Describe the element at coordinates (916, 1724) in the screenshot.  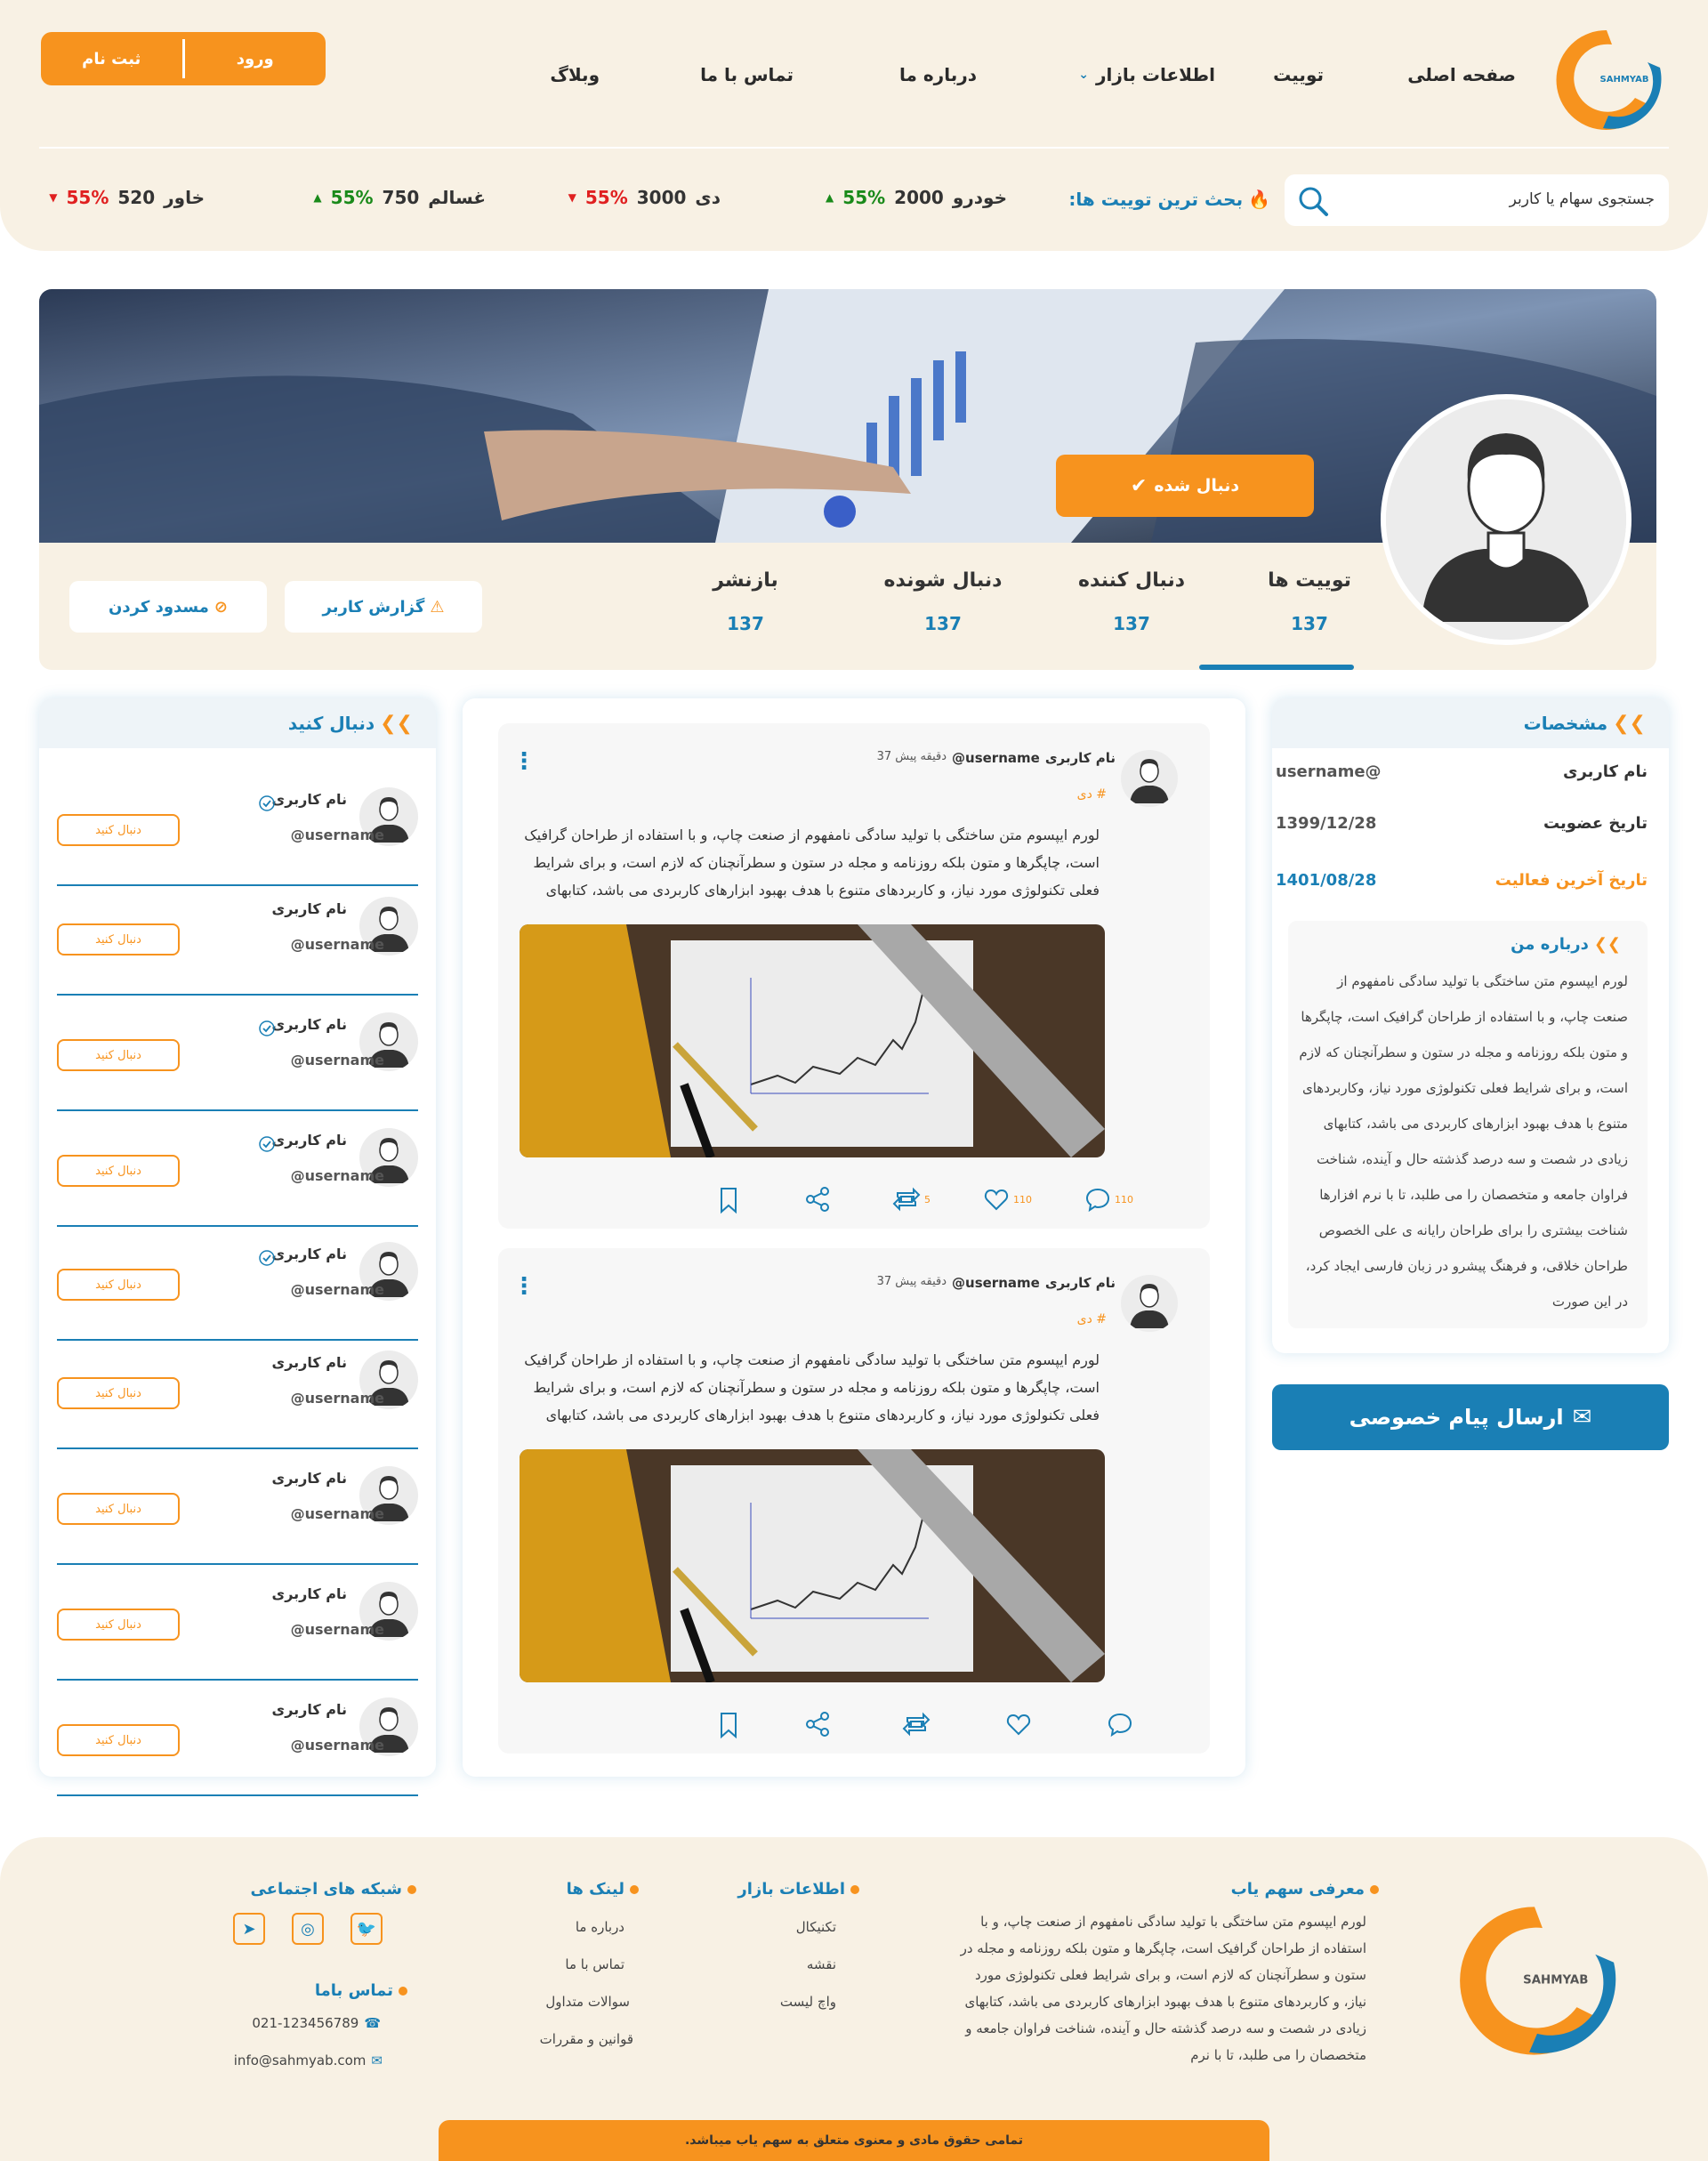
I see `retweet-button` at that location.